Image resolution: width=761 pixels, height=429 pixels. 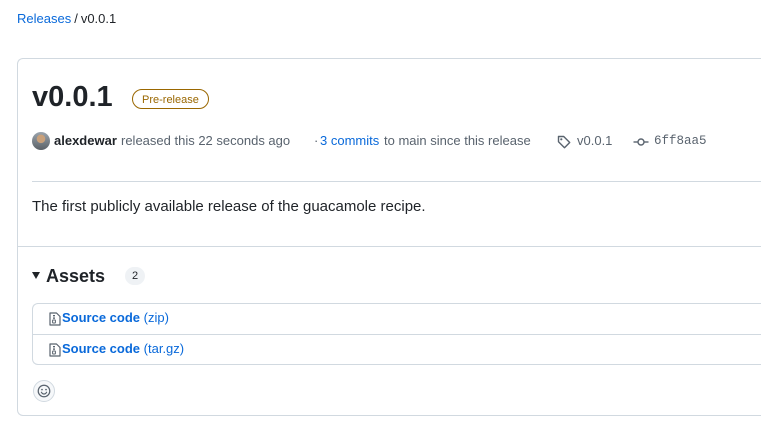 I want to click on asset-link-targz: Source code (tar.gz), so click(x=123, y=349).